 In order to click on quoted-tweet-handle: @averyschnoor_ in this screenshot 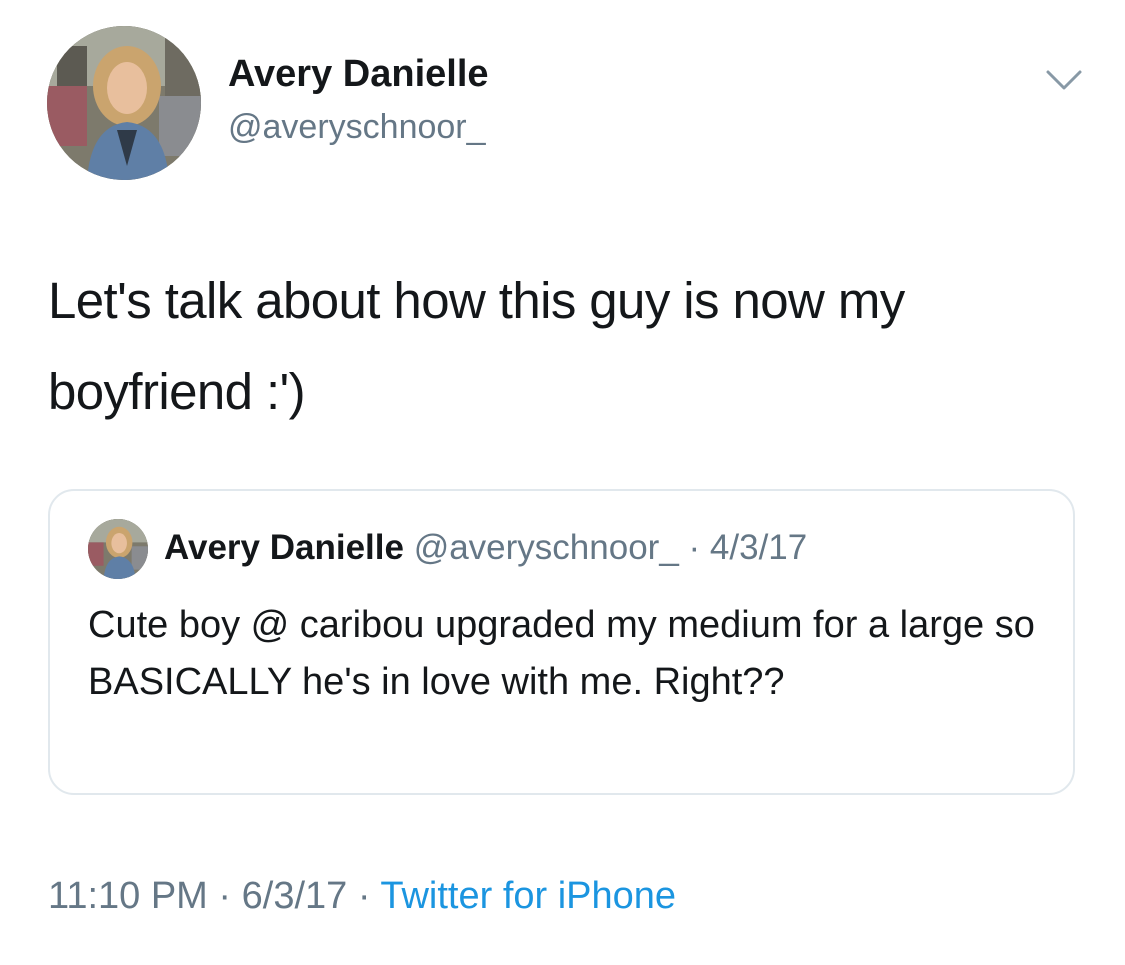, I will do `click(546, 547)`.